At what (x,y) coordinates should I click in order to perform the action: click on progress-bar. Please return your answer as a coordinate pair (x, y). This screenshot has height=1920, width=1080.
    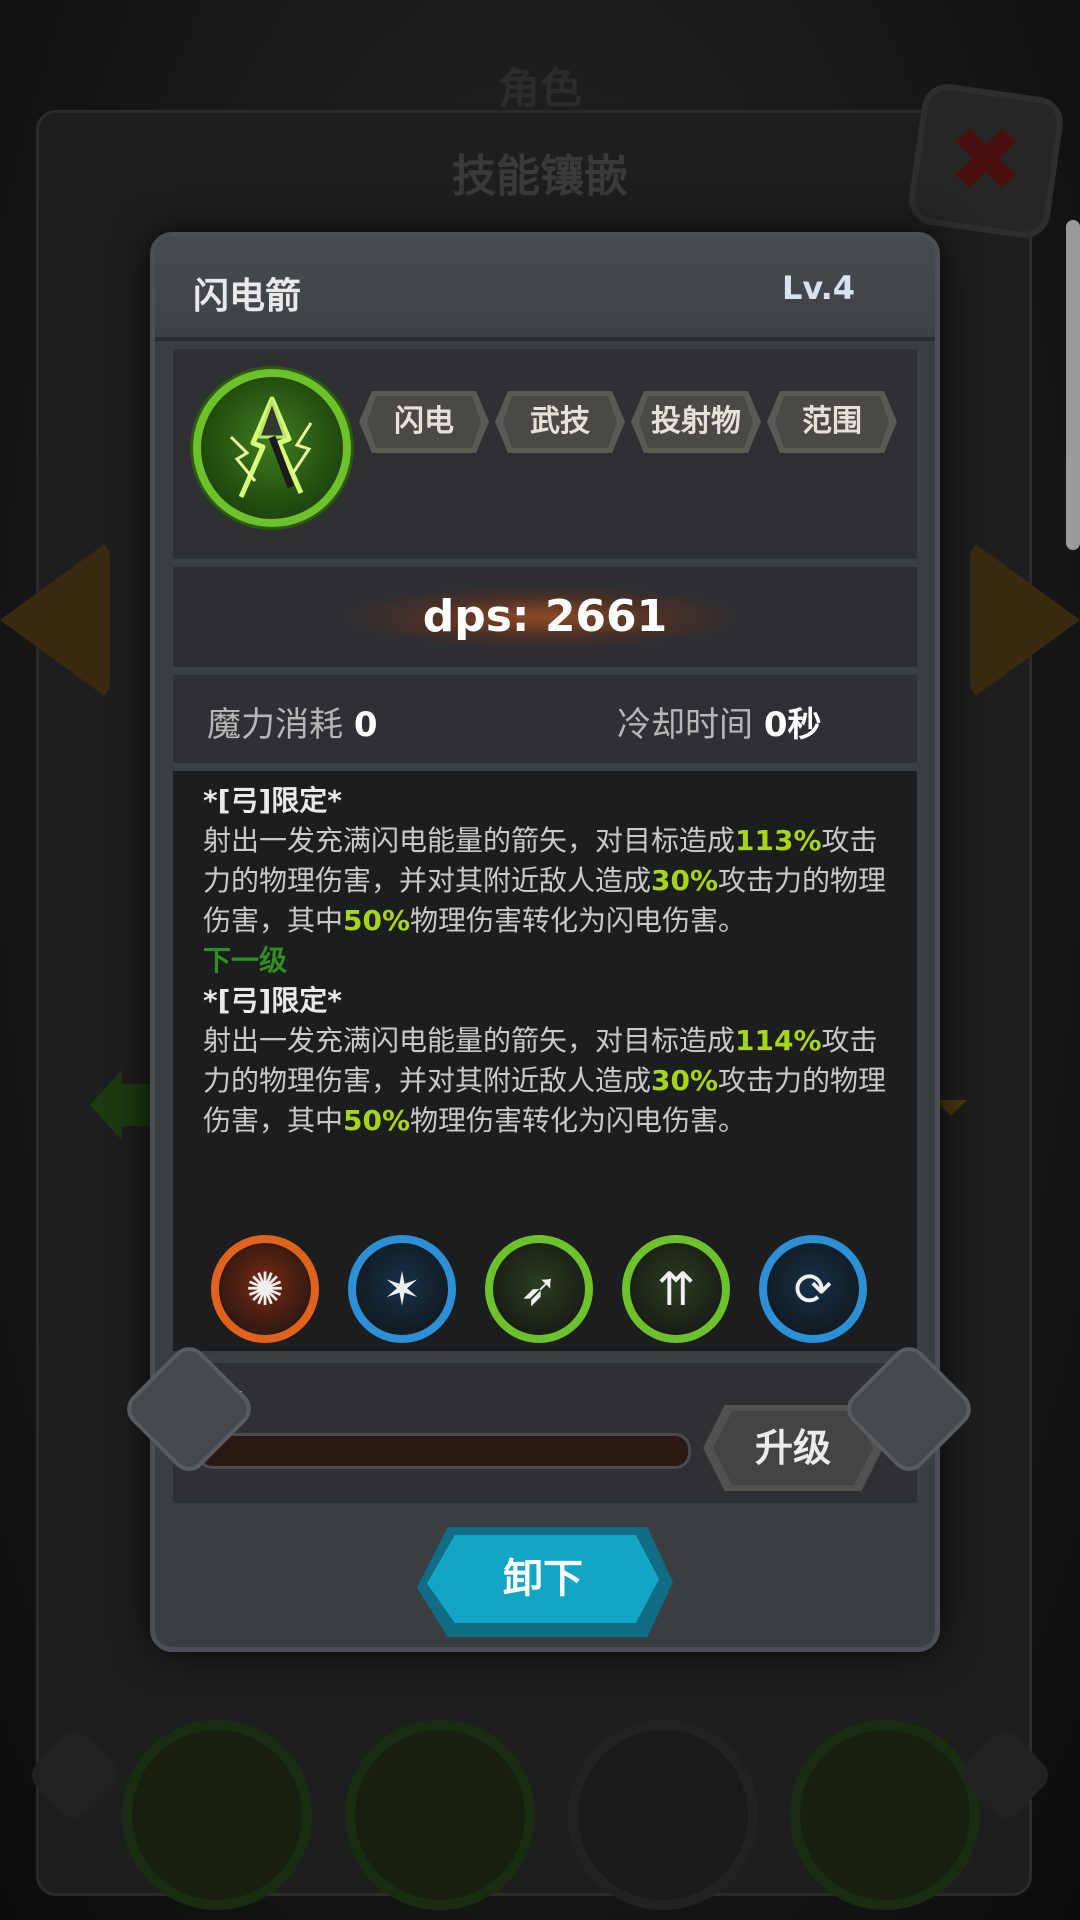
    Looking at the image, I should click on (444, 1451).